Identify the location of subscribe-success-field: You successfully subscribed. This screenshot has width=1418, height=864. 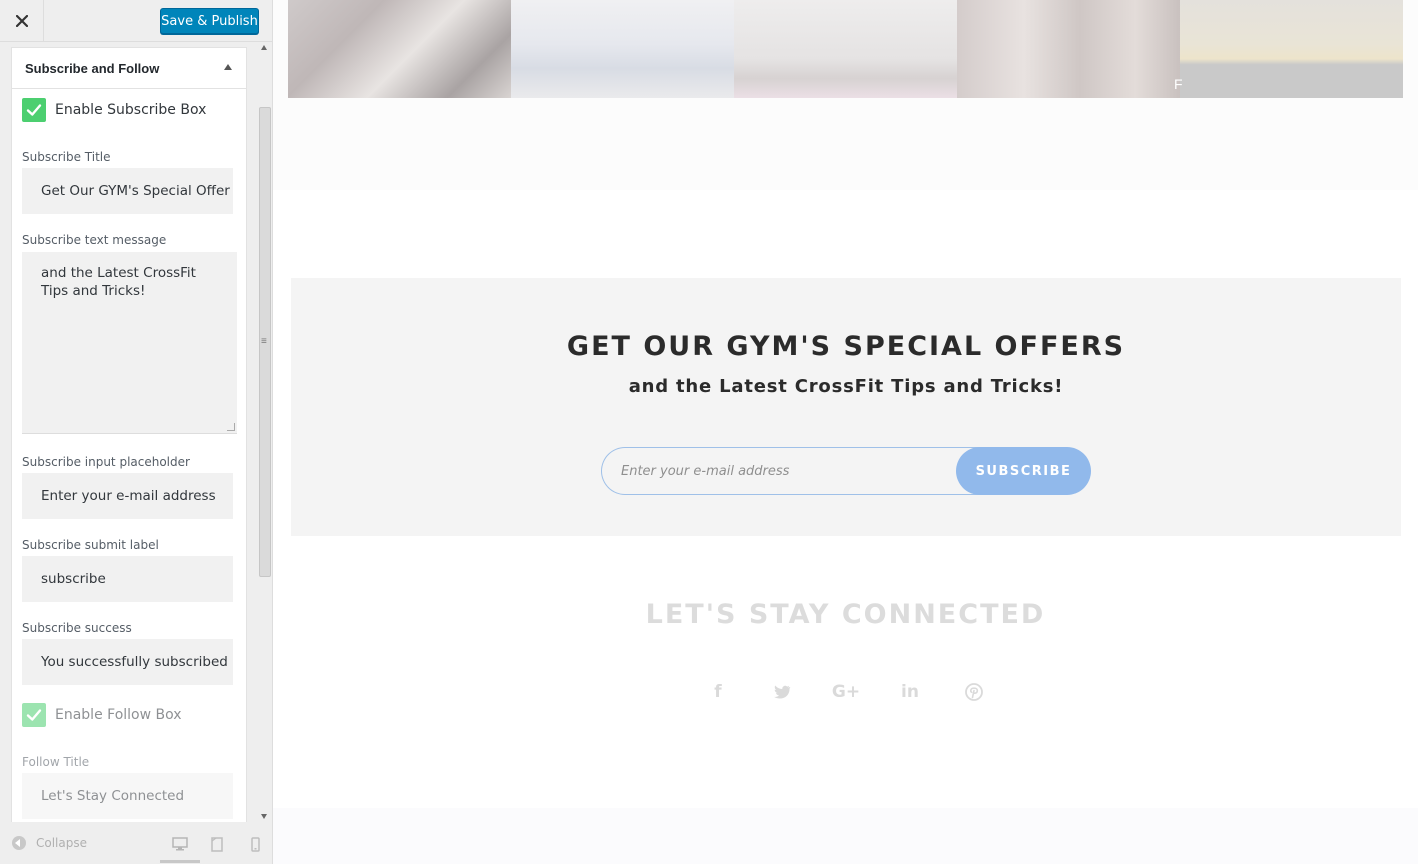
(127, 662).